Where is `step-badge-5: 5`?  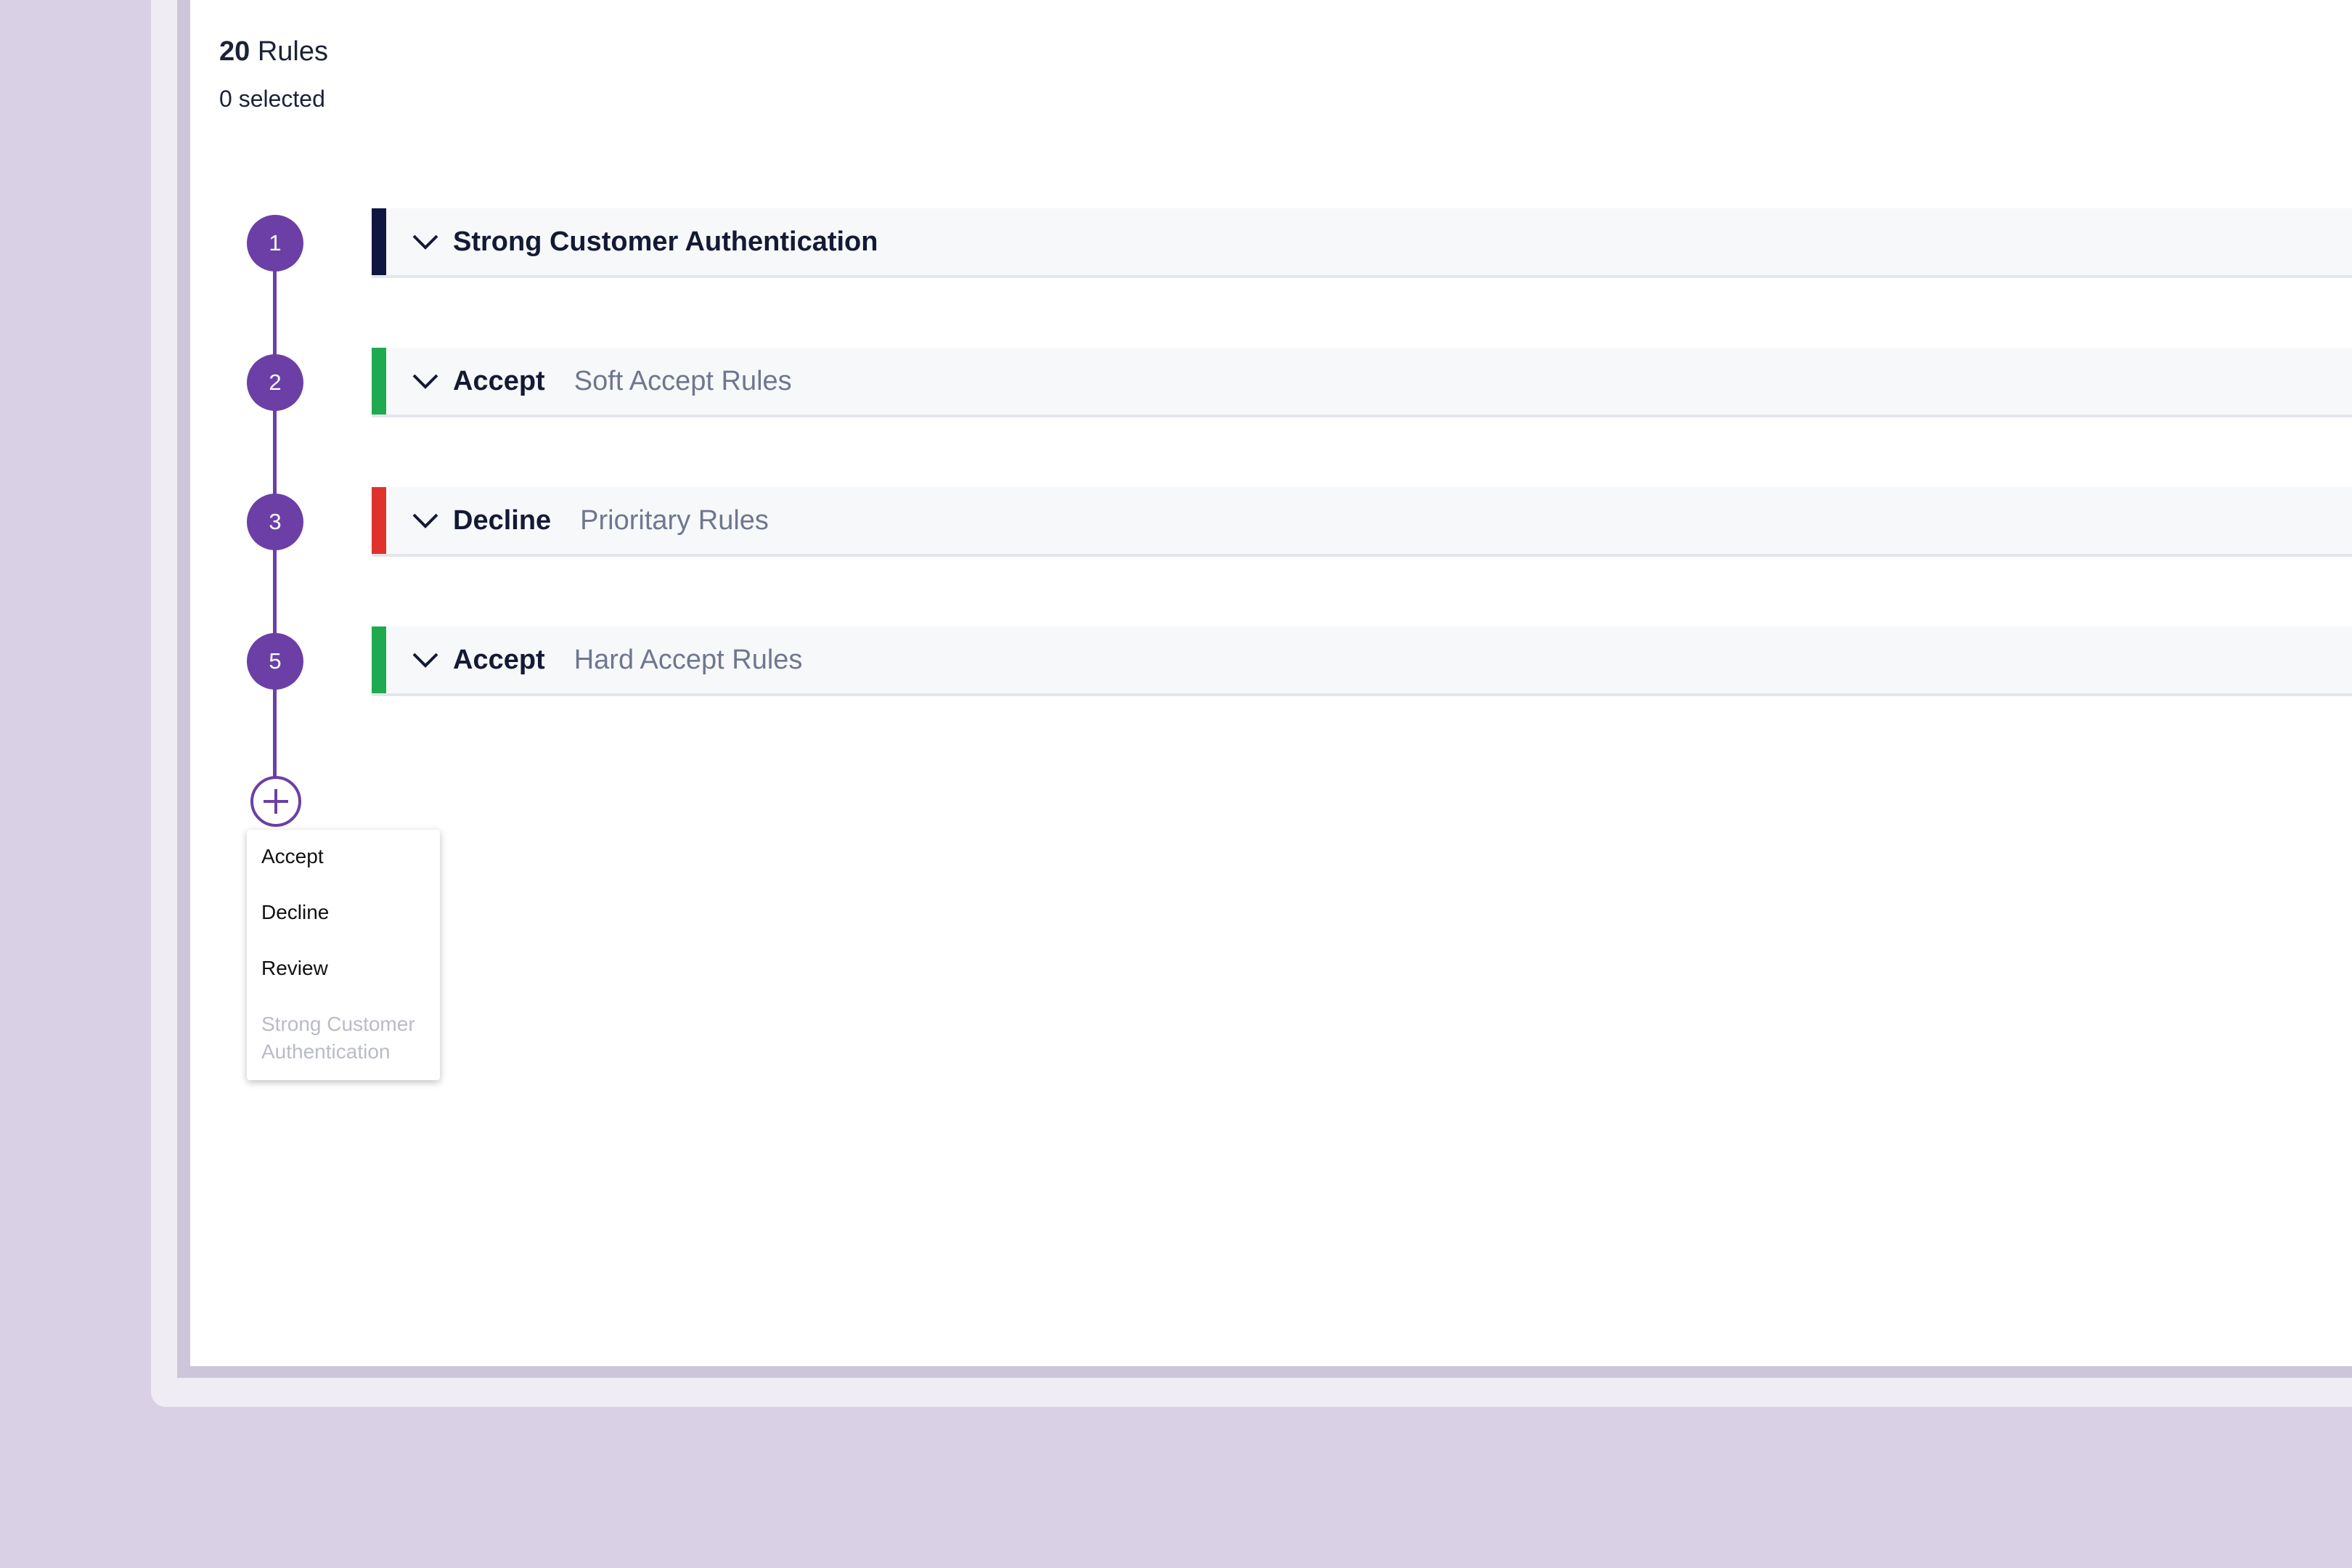 step-badge-5: 5 is located at coordinates (275, 662).